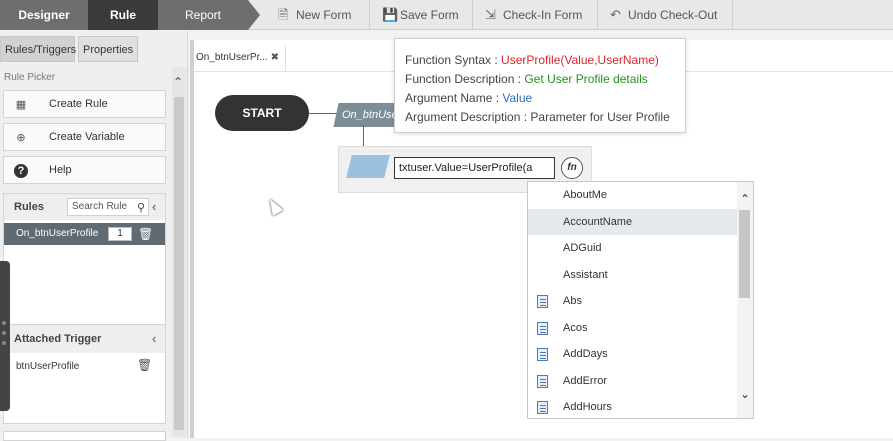  I want to click on start-node: START, so click(262, 113).